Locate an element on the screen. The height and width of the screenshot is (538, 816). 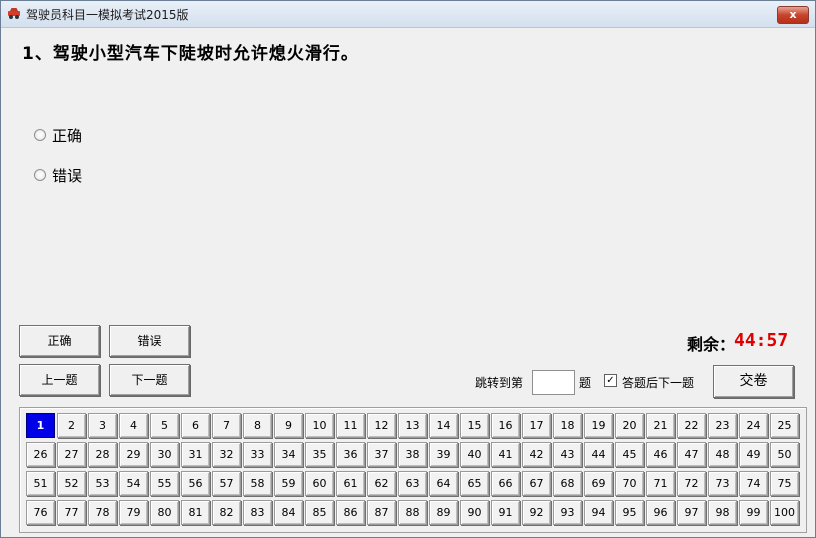
question-number-button: 47 is located at coordinates (691, 454).